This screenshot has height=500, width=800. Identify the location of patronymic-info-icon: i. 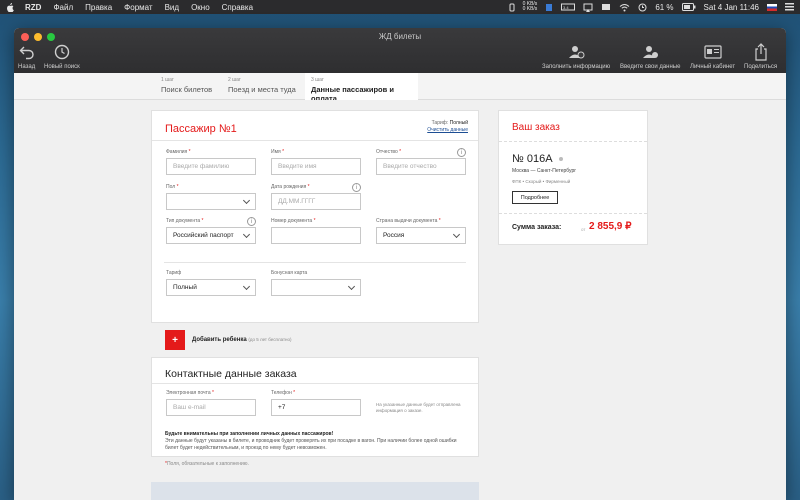
(461, 152).